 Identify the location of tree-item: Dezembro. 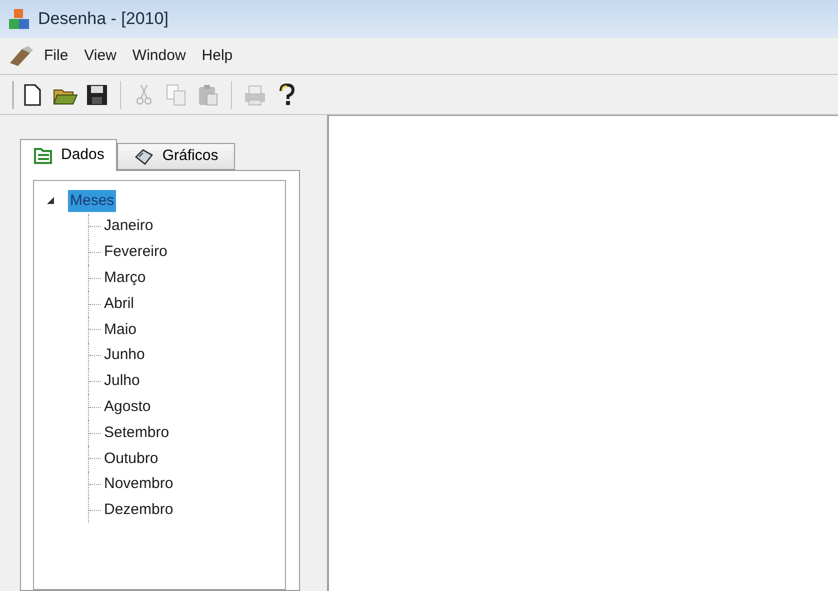
(139, 510).